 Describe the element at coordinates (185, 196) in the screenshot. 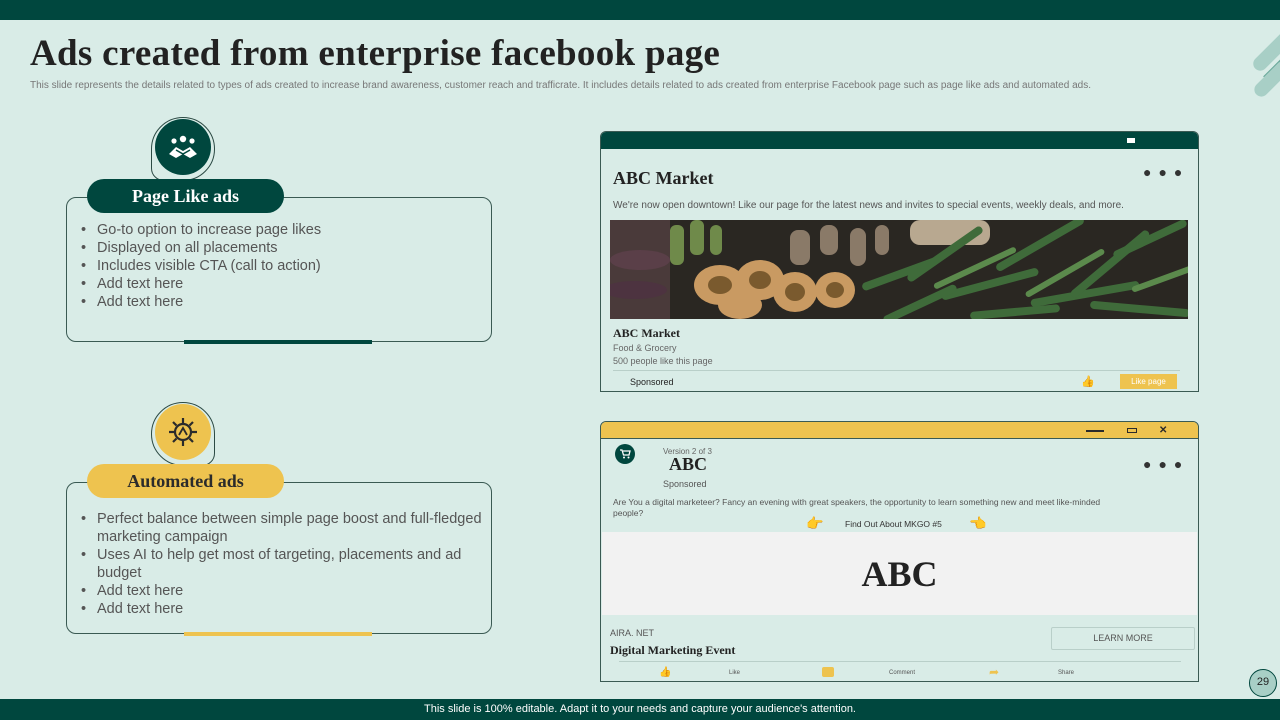

I see `page-like-label: Page Like ads` at that location.